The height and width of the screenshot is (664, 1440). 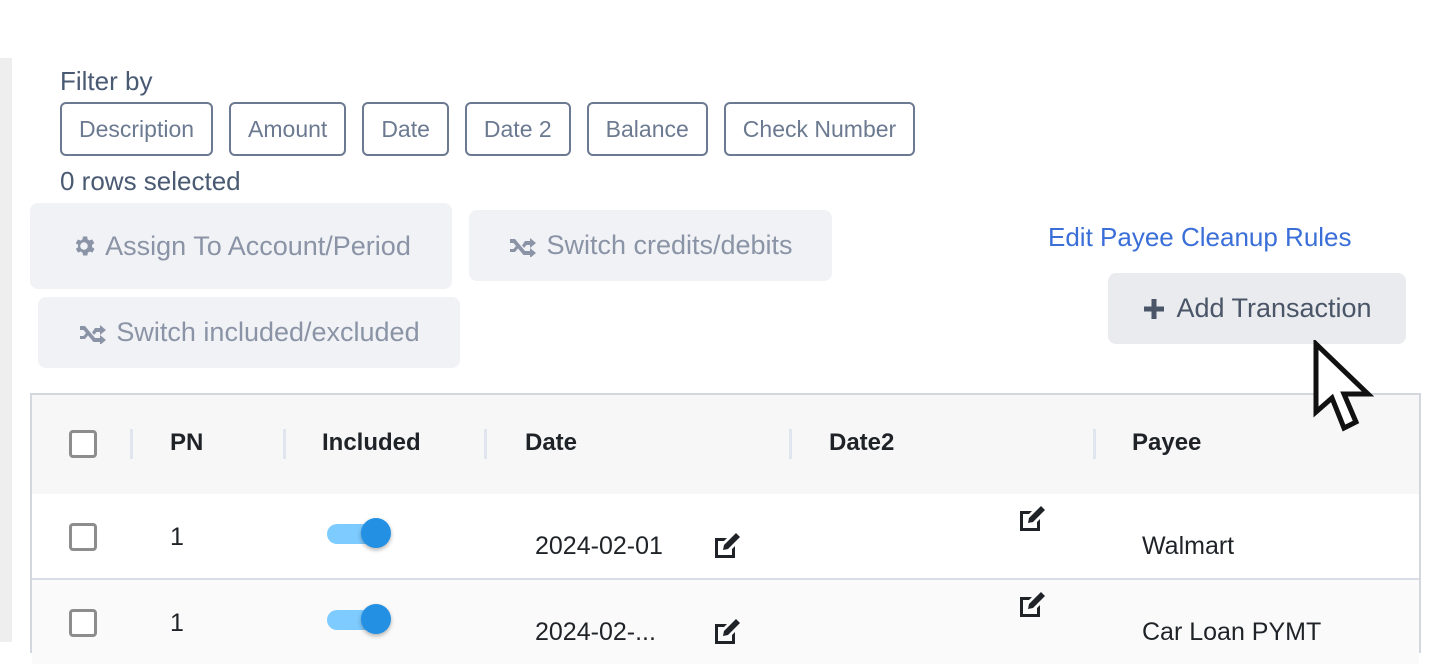 I want to click on filter-date2-button: Date 2, so click(x=517, y=129).